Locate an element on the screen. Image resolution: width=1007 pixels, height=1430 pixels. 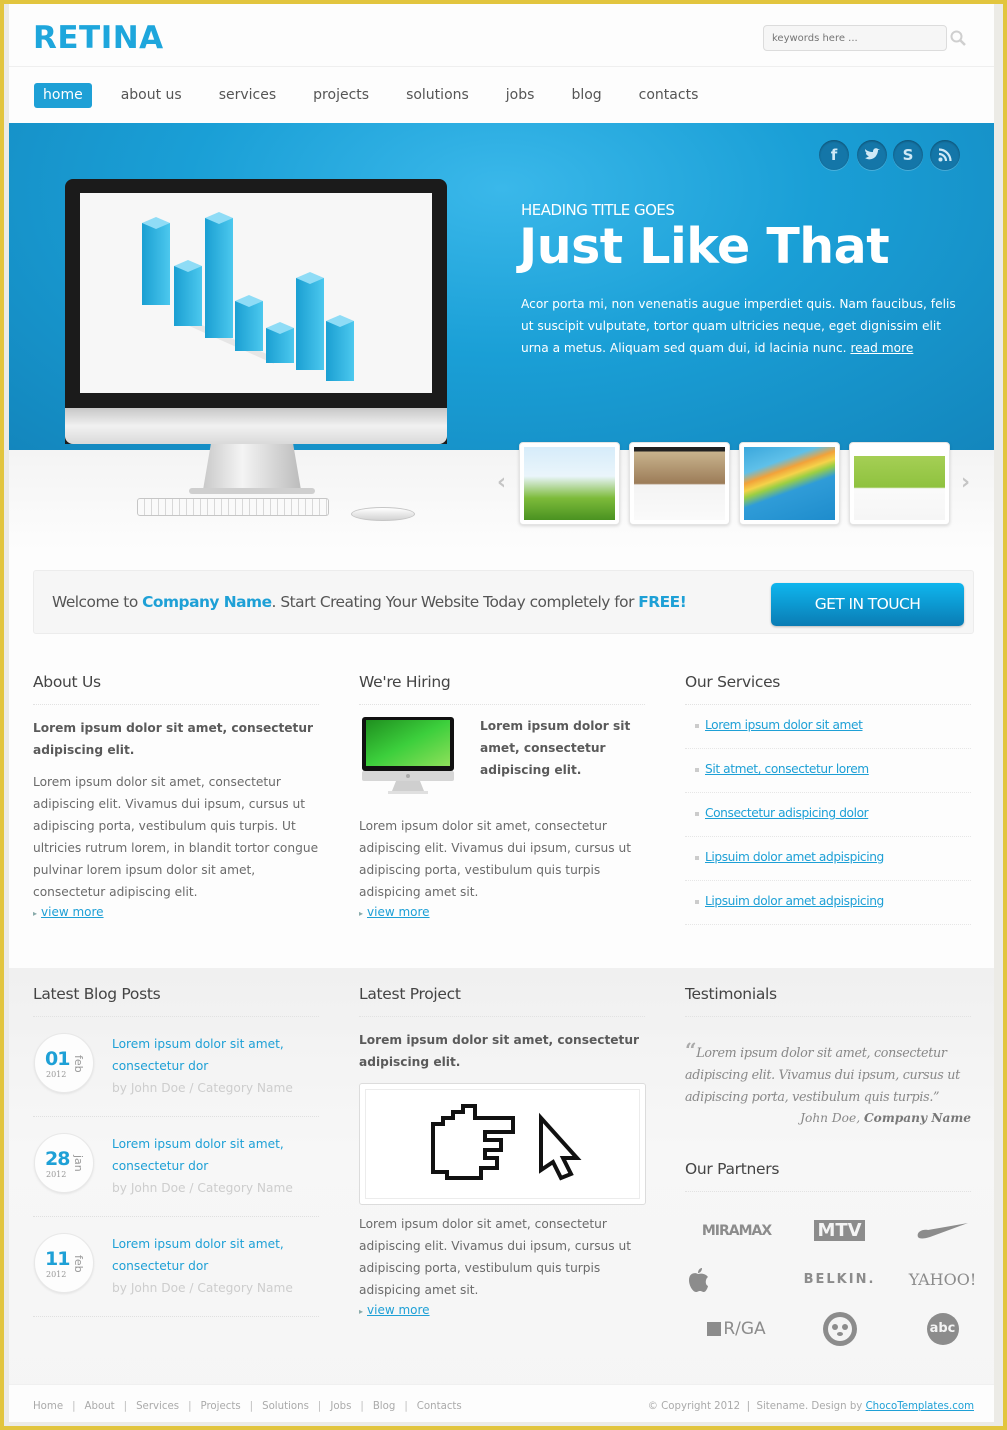
footer-link-solutions: Solutions is located at coordinates (285, 1406).